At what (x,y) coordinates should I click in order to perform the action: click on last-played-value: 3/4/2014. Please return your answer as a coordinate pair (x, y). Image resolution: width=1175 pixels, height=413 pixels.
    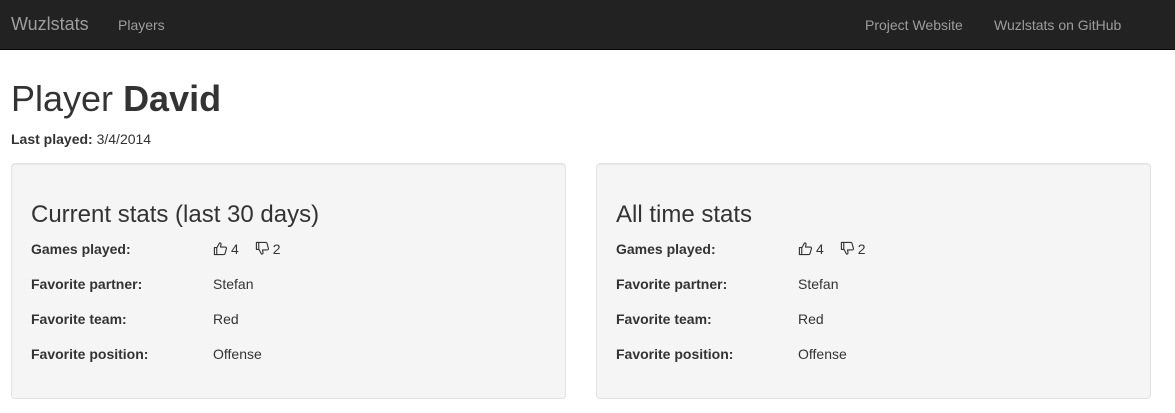
    Looking at the image, I should click on (124, 139).